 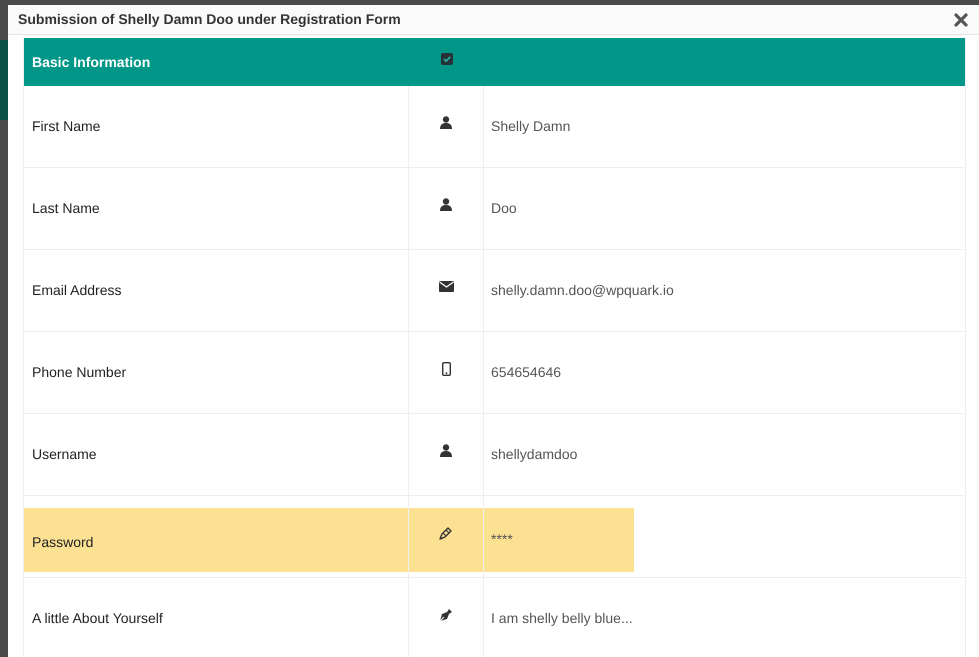 What do you see at coordinates (66, 208) in the screenshot?
I see `field-label: Last Name` at bounding box center [66, 208].